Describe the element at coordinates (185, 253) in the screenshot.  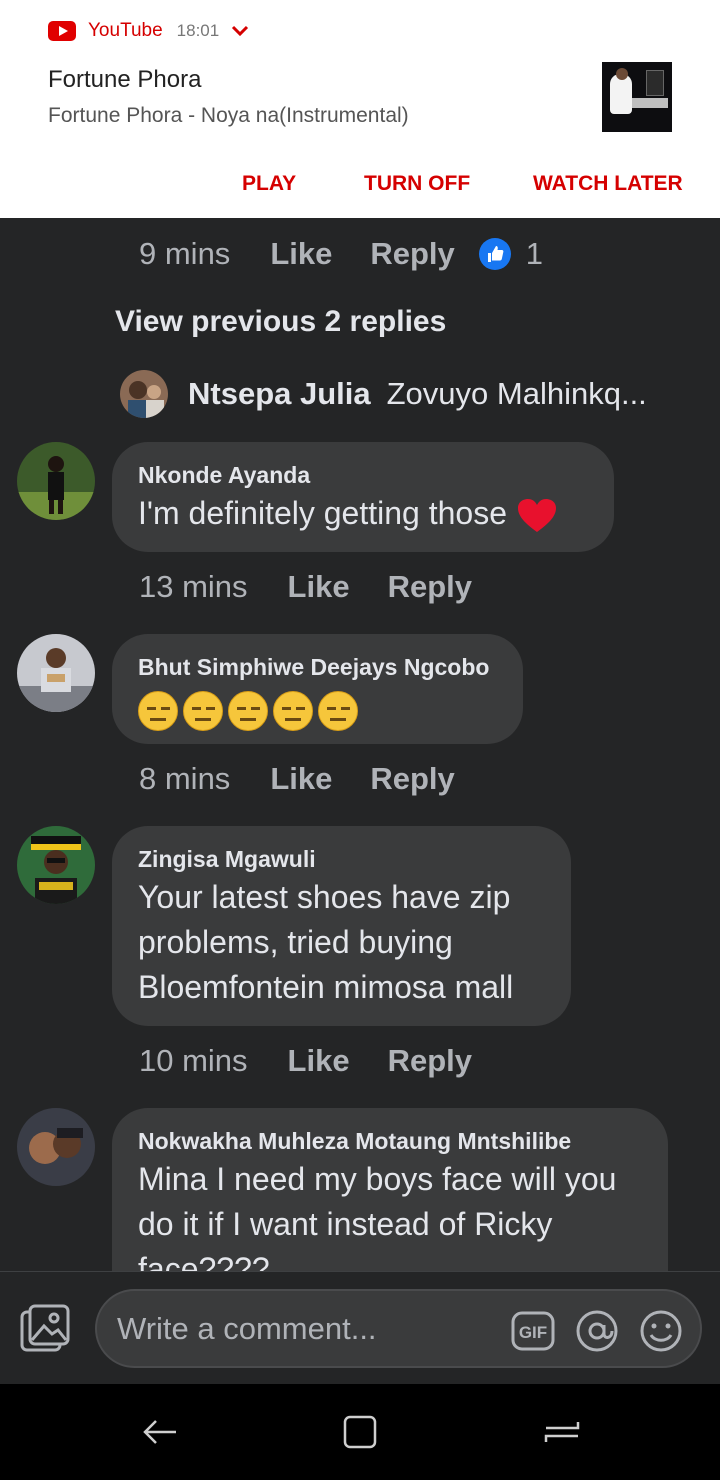
I see `comment-time: 9 mins` at that location.